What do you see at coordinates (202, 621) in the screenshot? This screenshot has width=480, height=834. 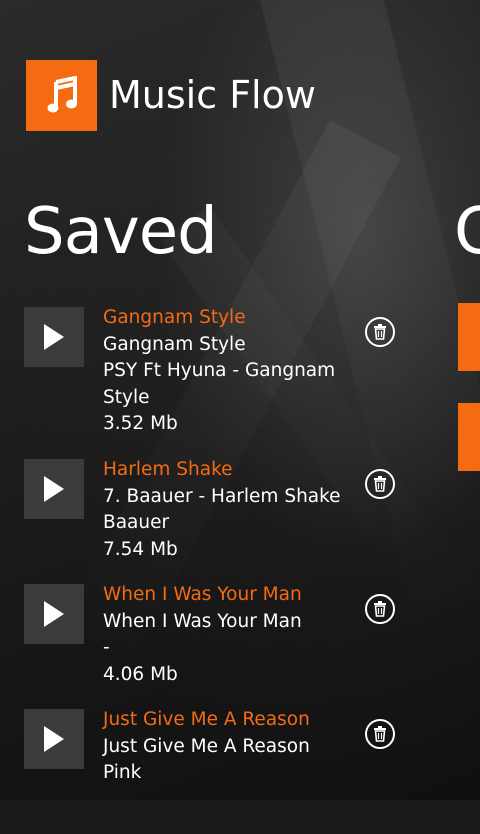 I see `song-track-name: When I Was Your Man` at bounding box center [202, 621].